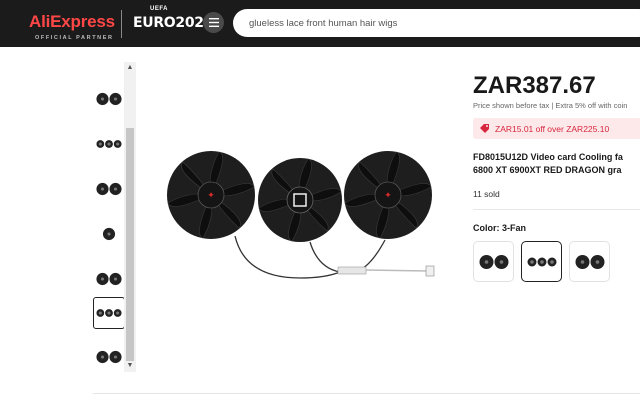 Image resolution: width=640 pixels, height=398 pixels. Describe the element at coordinates (173, 23) in the screenshot. I see `euro-logo: EURO2024` at that location.